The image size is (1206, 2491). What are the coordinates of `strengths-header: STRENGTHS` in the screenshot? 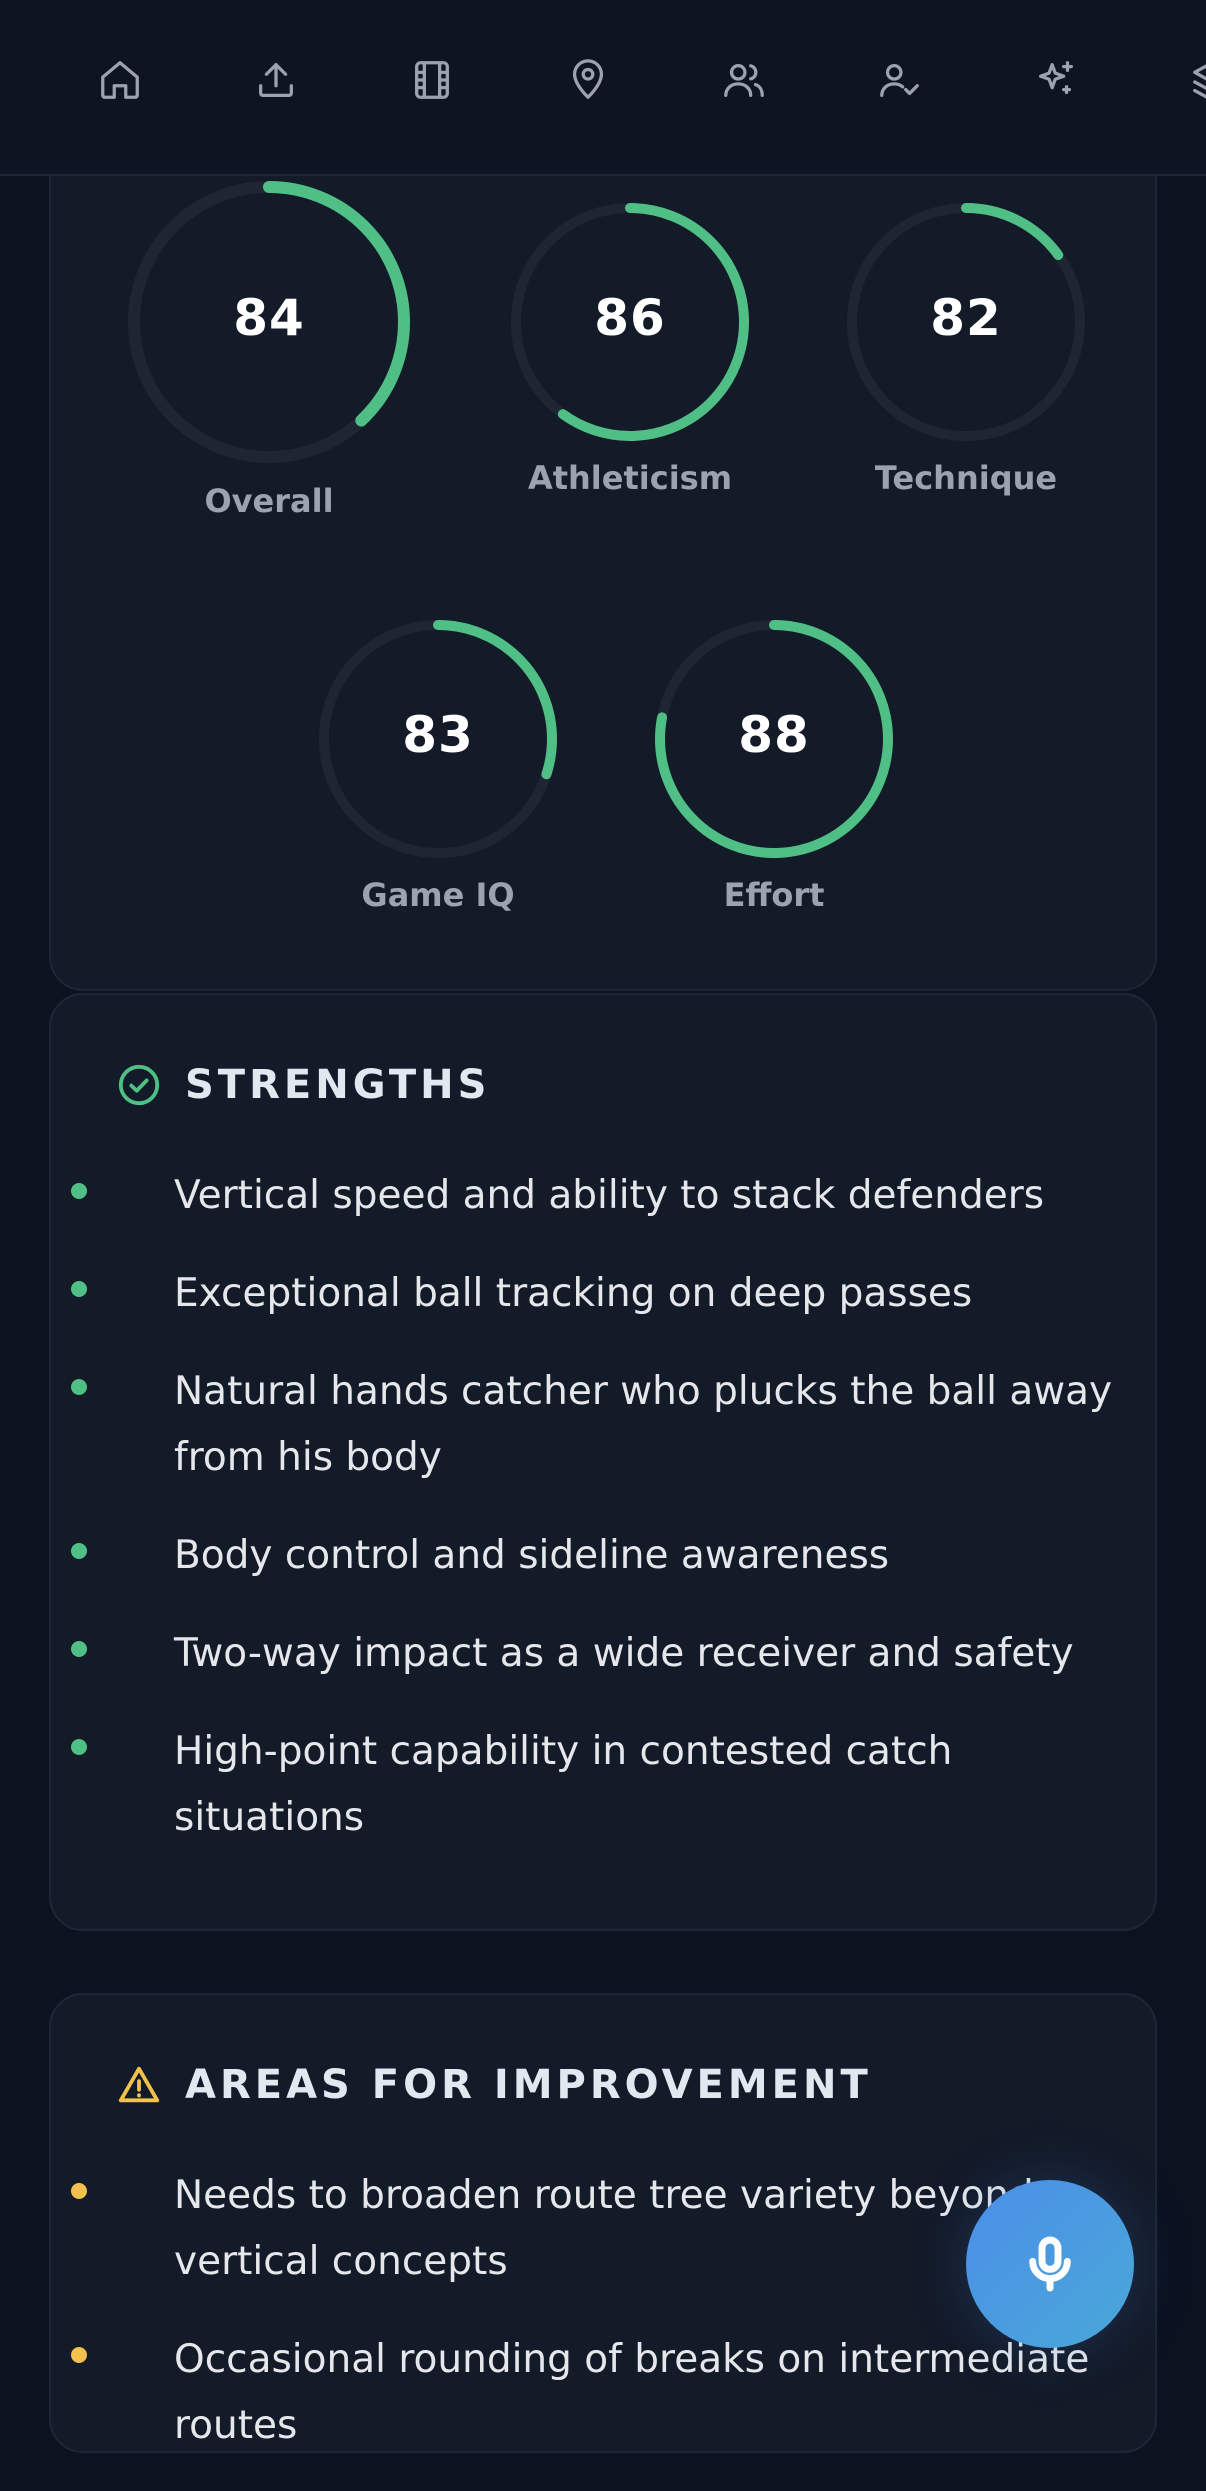 It's located at (302, 1085).